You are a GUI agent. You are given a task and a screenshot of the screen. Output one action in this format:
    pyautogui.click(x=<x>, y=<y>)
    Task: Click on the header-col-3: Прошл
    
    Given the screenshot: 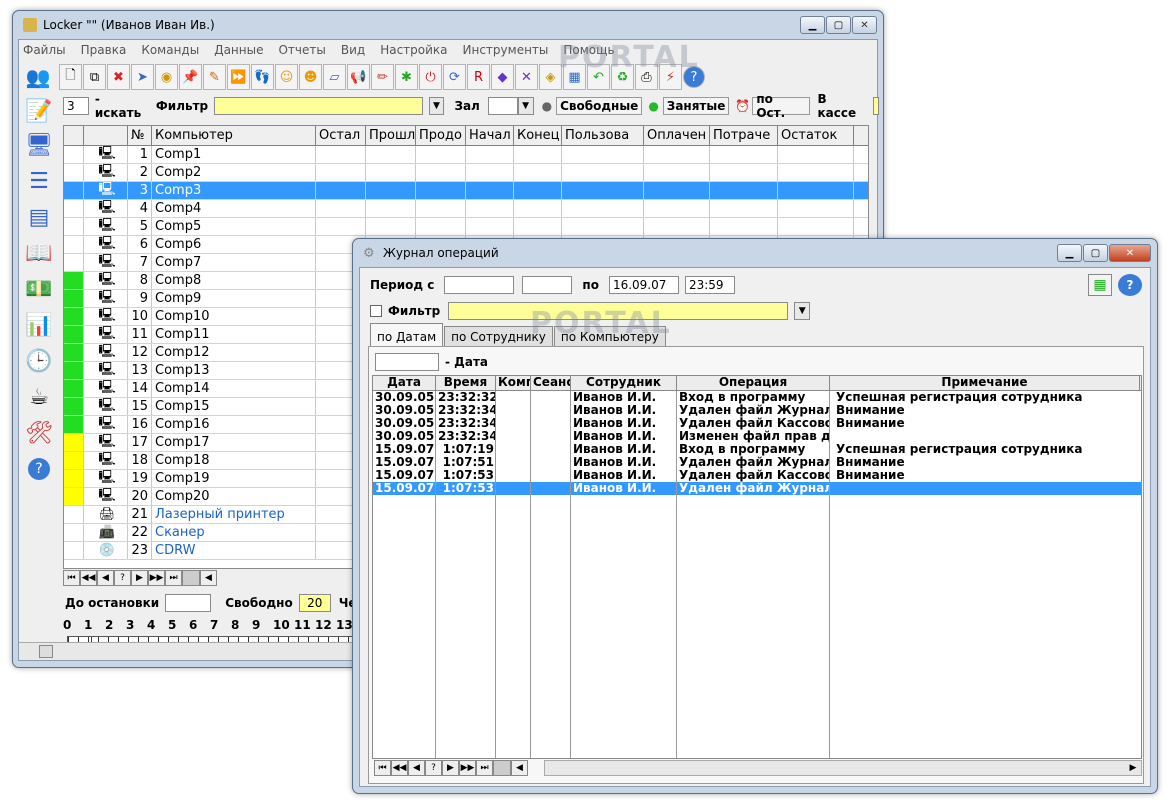 What is the action you would take?
    pyautogui.click(x=391, y=135)
    